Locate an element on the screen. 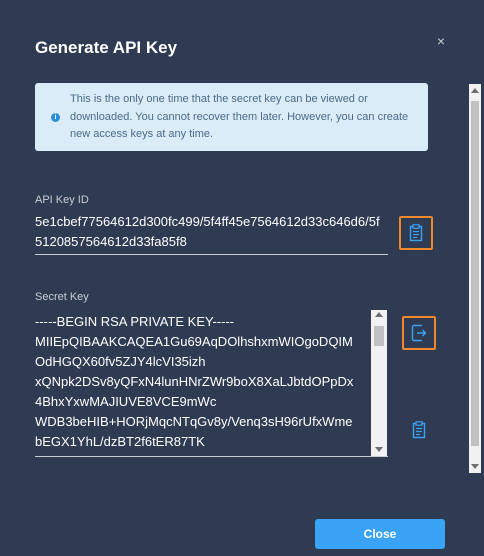 The height and width of the screenshot is (556, 484). copy-api-key-button is located at coordinates (416, 233).